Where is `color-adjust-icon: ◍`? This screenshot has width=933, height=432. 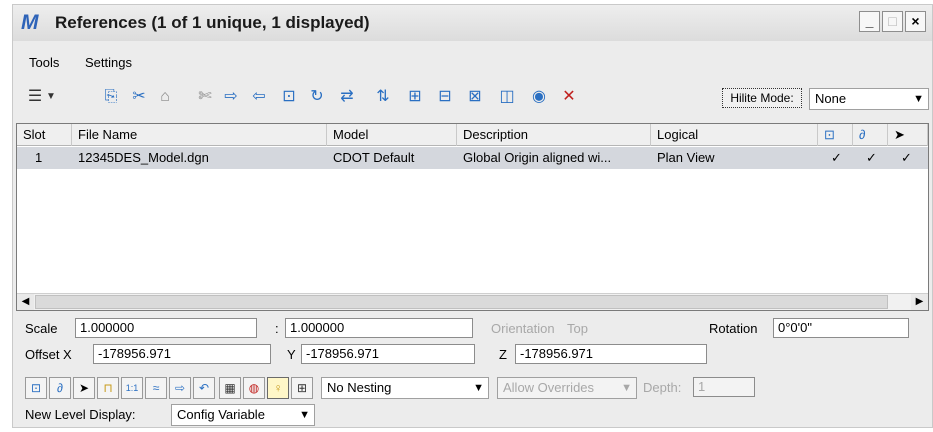
color-adjust-icon: ◍ is located at coordinates (254, 388).